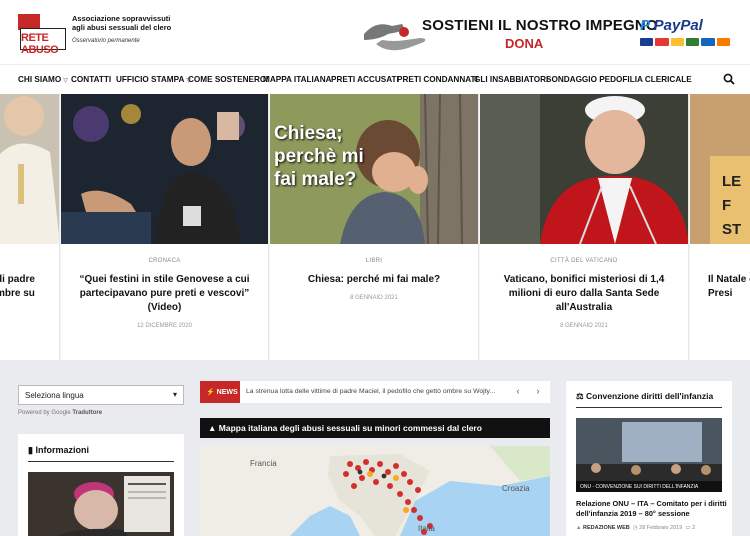  I want to click on language-select: Seleziona lingua ▾, so click(101, 395).